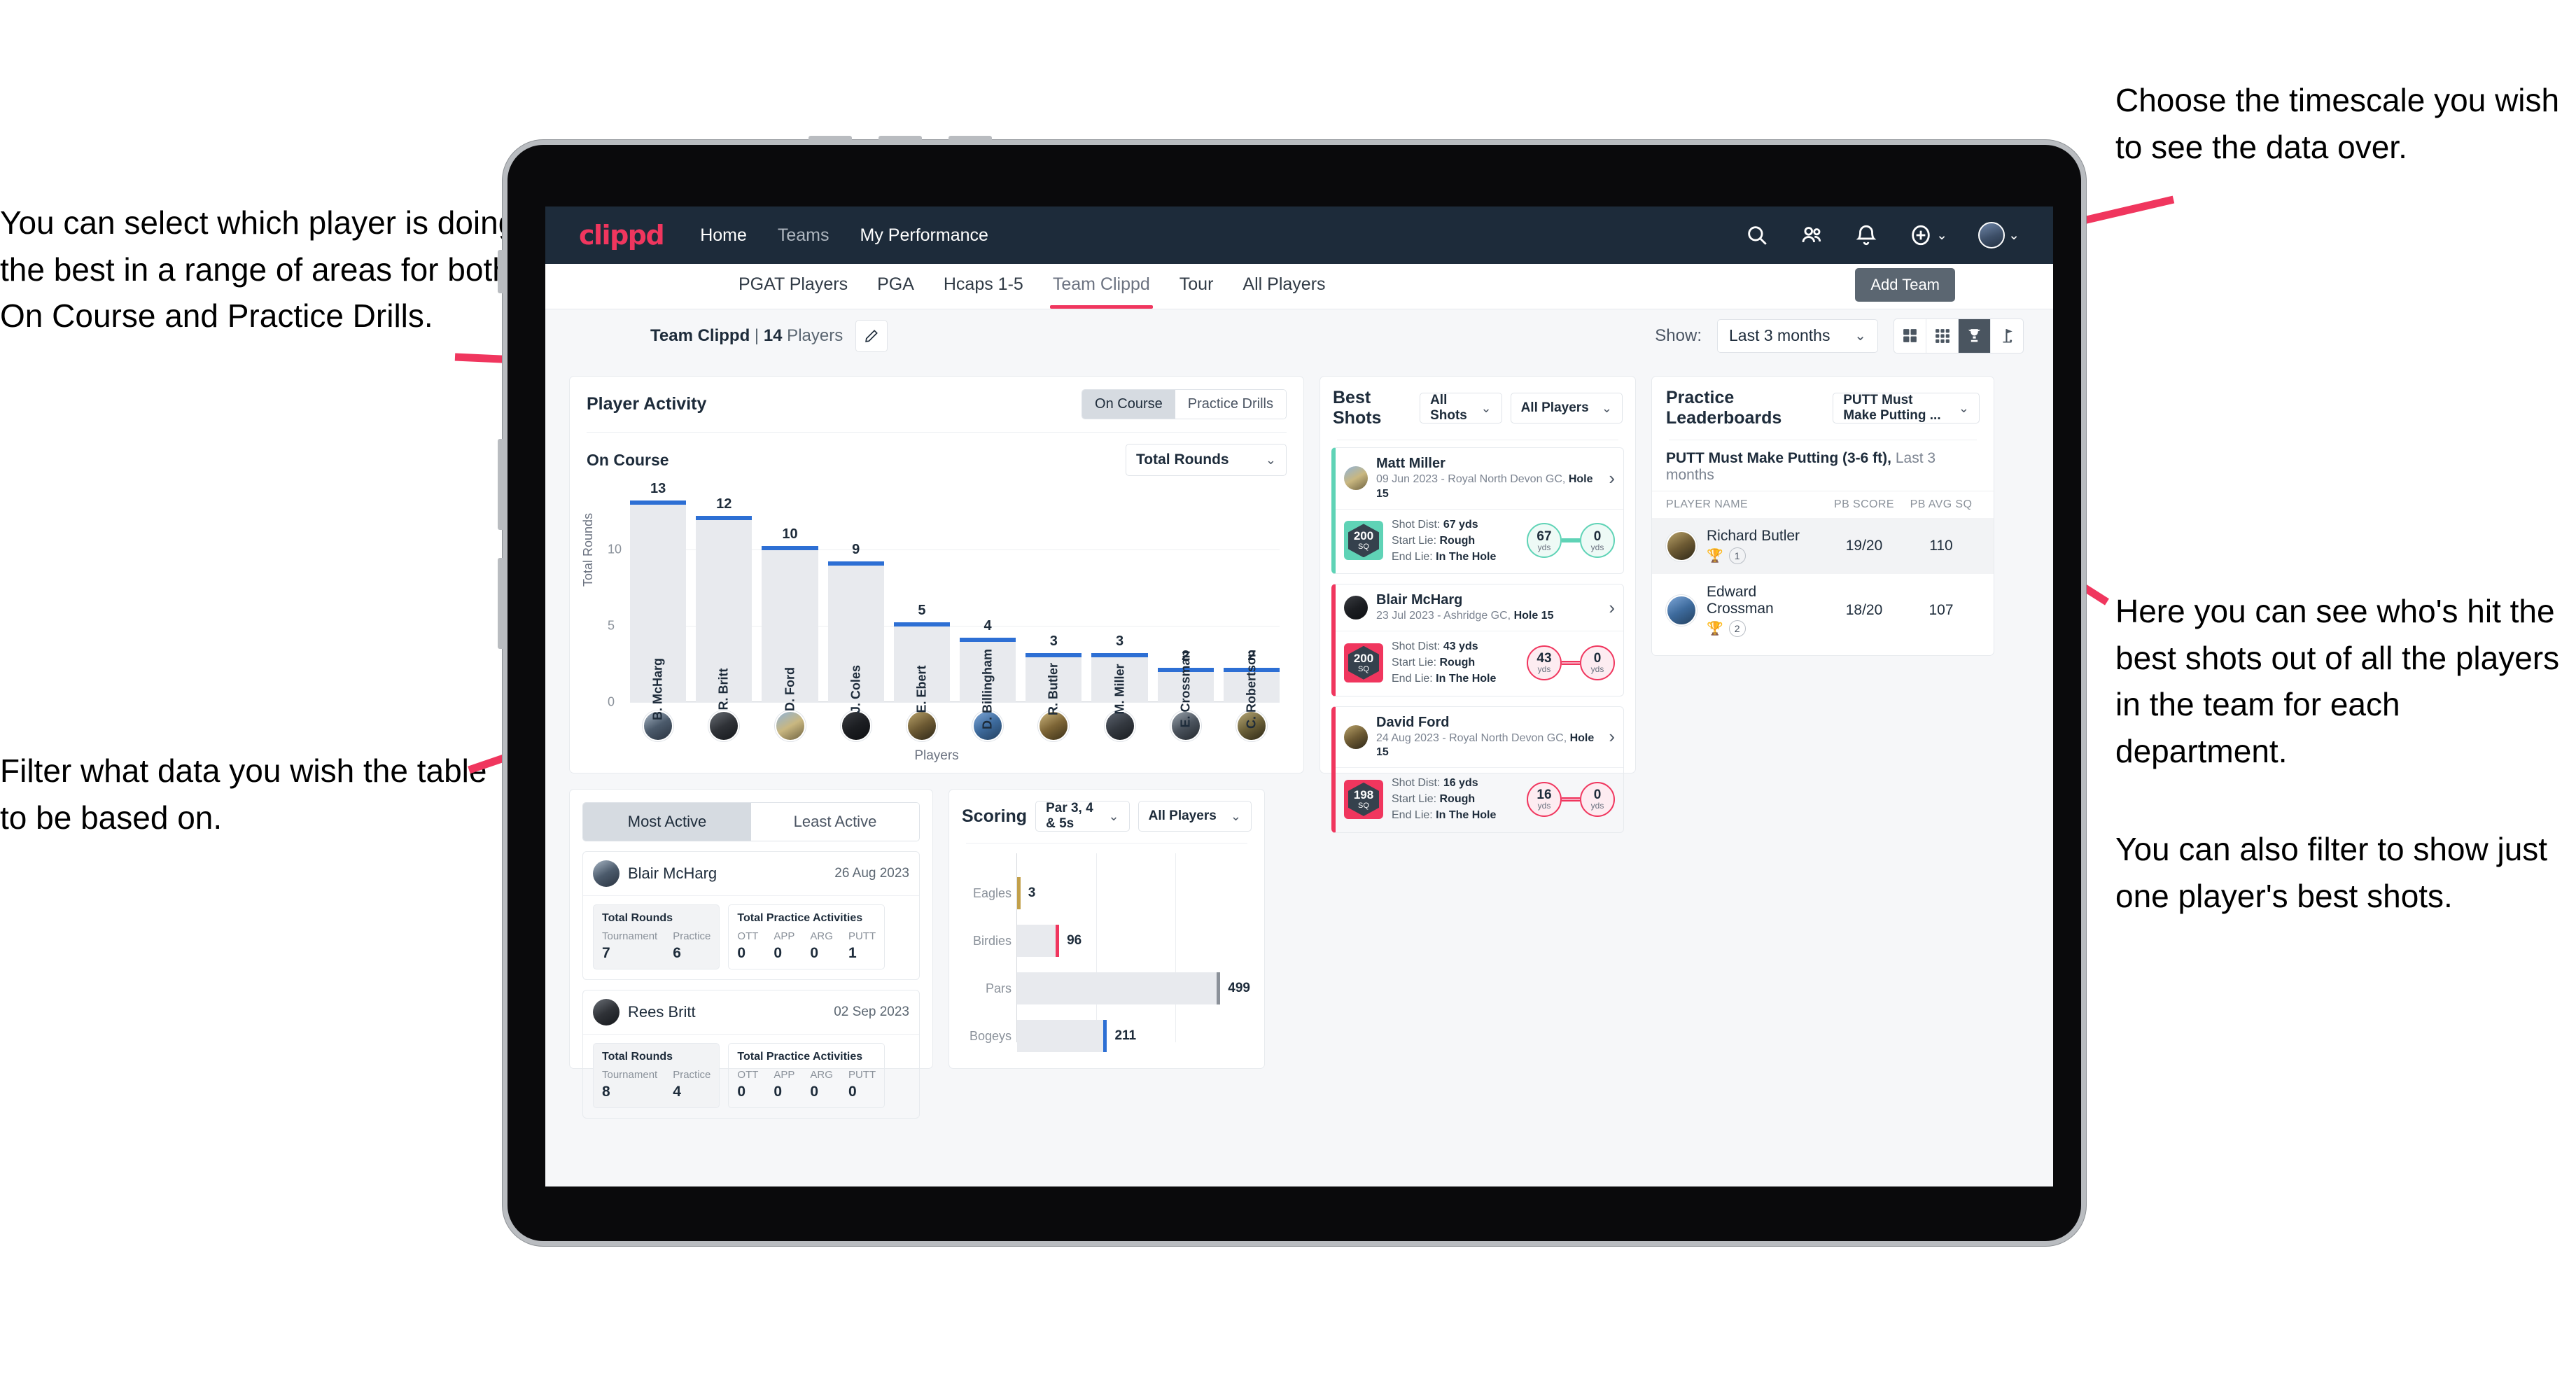  What do you see at coordinates (656, 946) in the screenshot?
I see `rounds-columns: Tournament 7 Practice 6` at bounding box center [656, 946].